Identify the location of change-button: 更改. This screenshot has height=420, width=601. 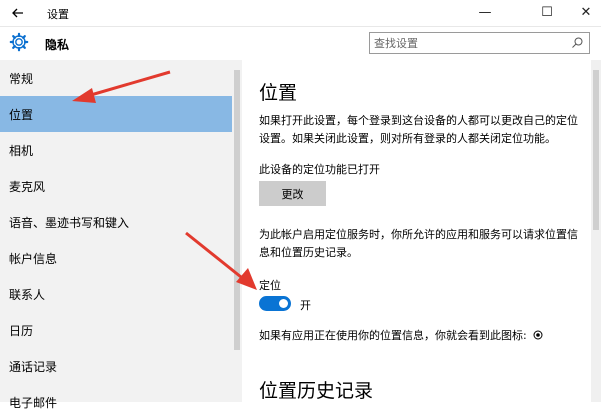
(292, 193).